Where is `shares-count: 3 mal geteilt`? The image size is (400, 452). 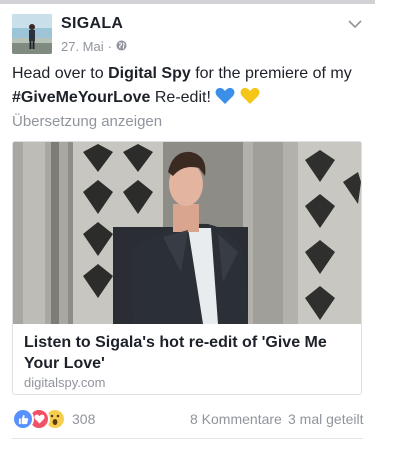 shares-count: 3 mal geteilt is located at coordinates (325, 419).